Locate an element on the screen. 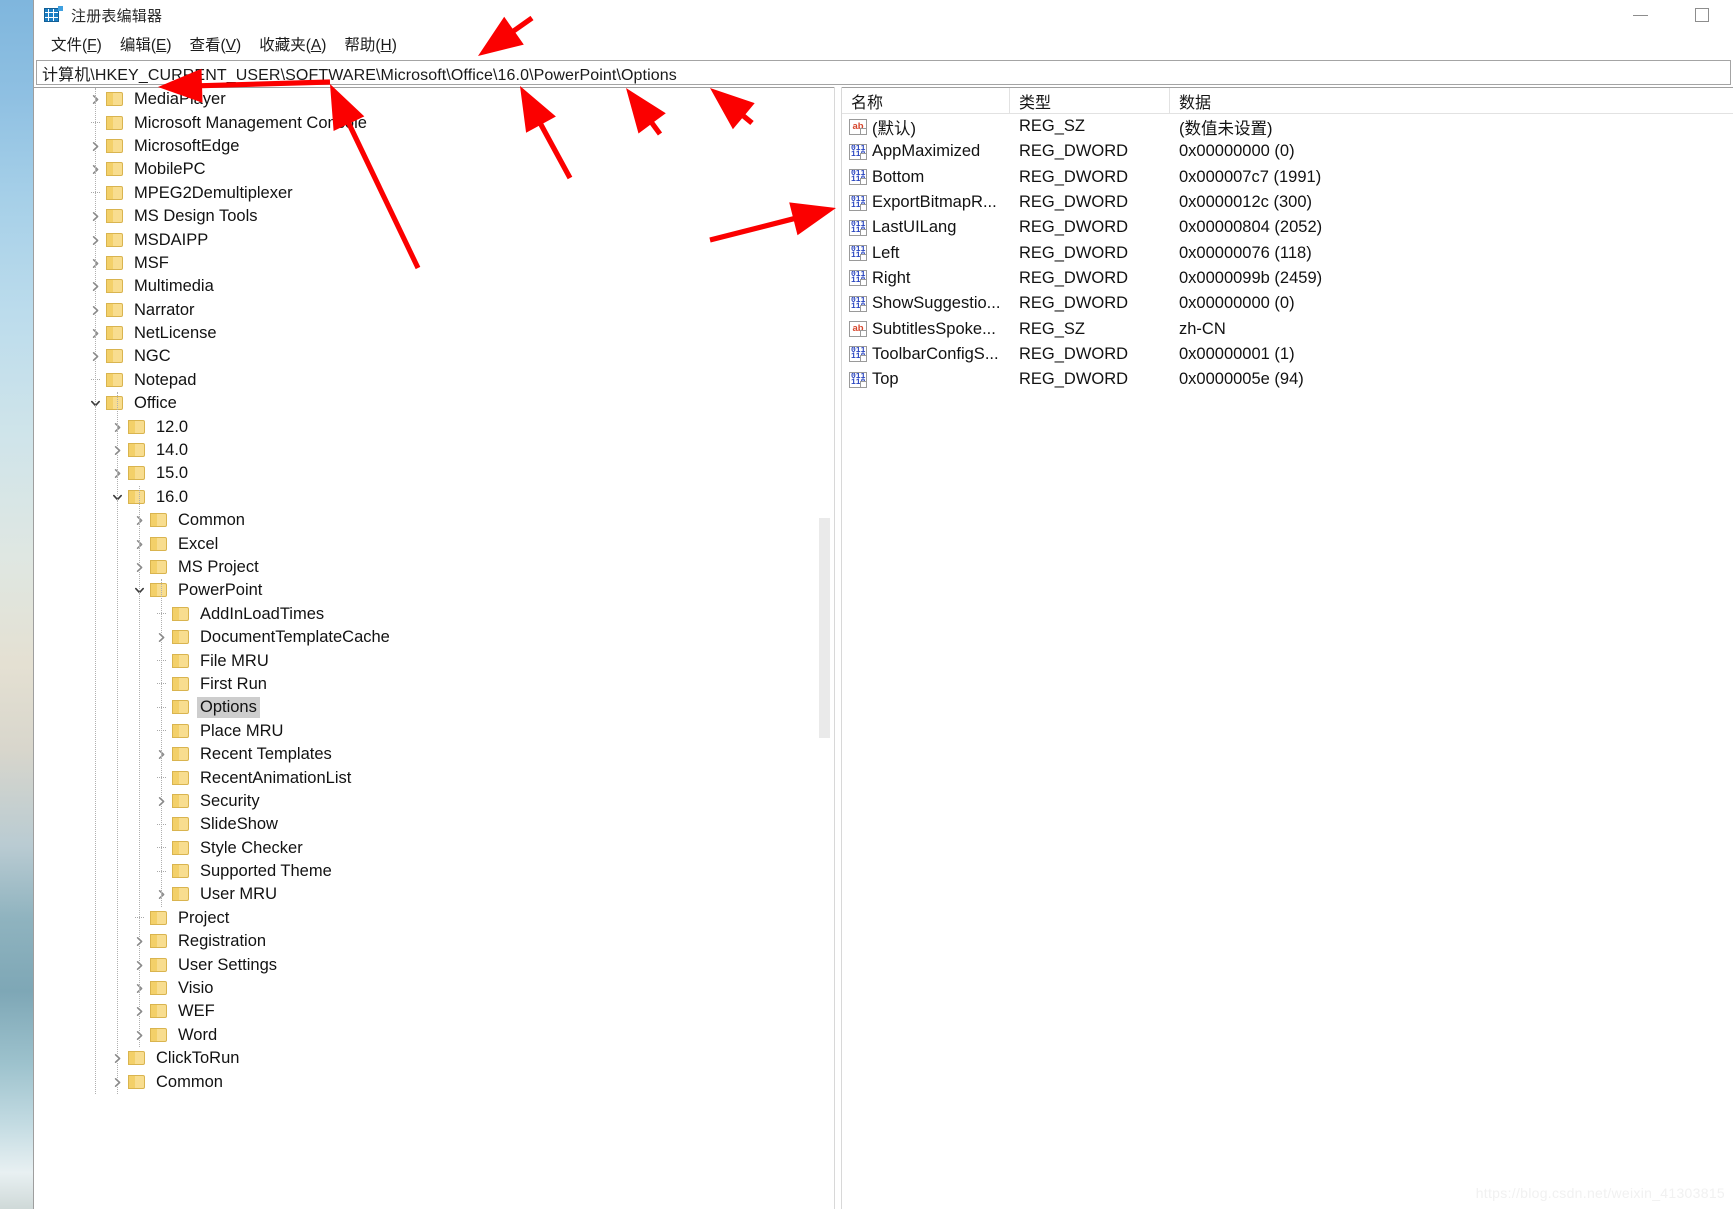  tree-node-14-0: 14.0 is located at coordinates (434, 450).